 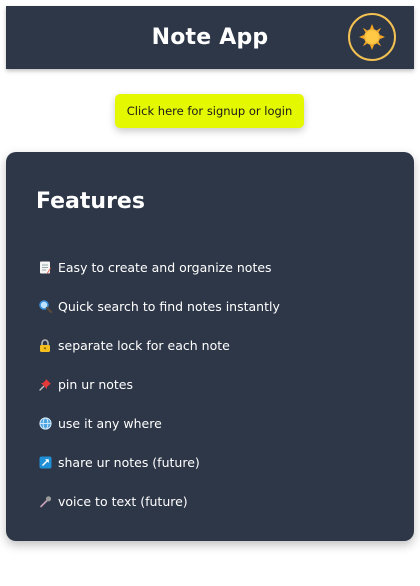 I want to click on share-arrow-icon, so click(x=45, y=463).